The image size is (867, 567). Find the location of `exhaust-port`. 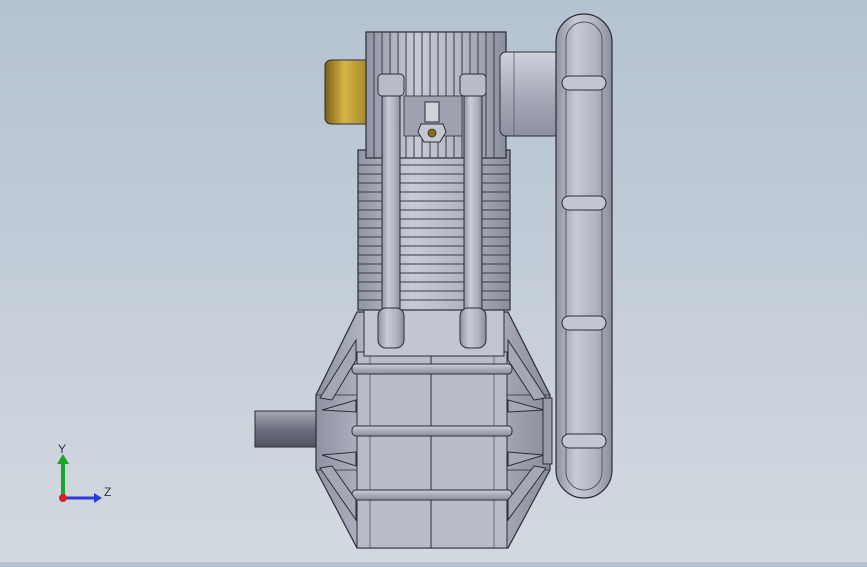

exhaust-port is located at coordinates (530, 94).